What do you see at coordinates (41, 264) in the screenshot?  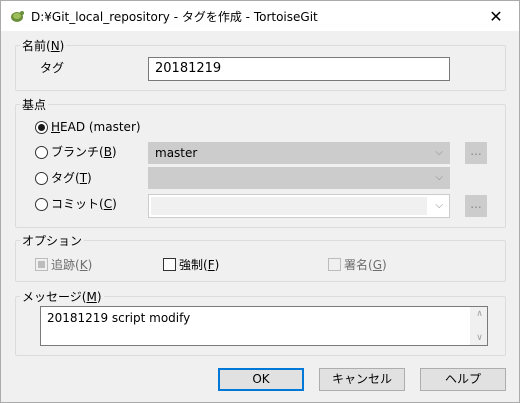 I see `track-checkbox` at bounding box center [41, 264].